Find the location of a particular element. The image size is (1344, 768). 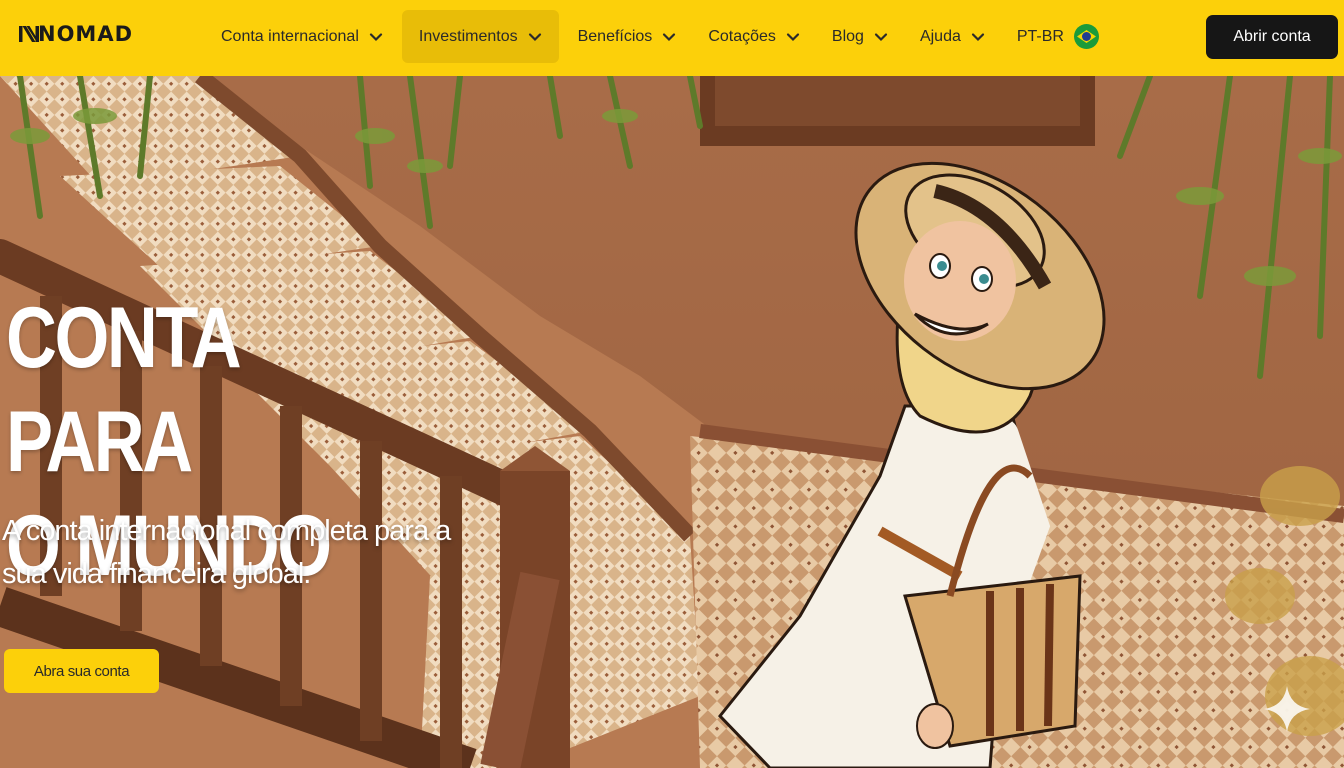

nav-item-label: Blog is located at coordinates (847, 36).